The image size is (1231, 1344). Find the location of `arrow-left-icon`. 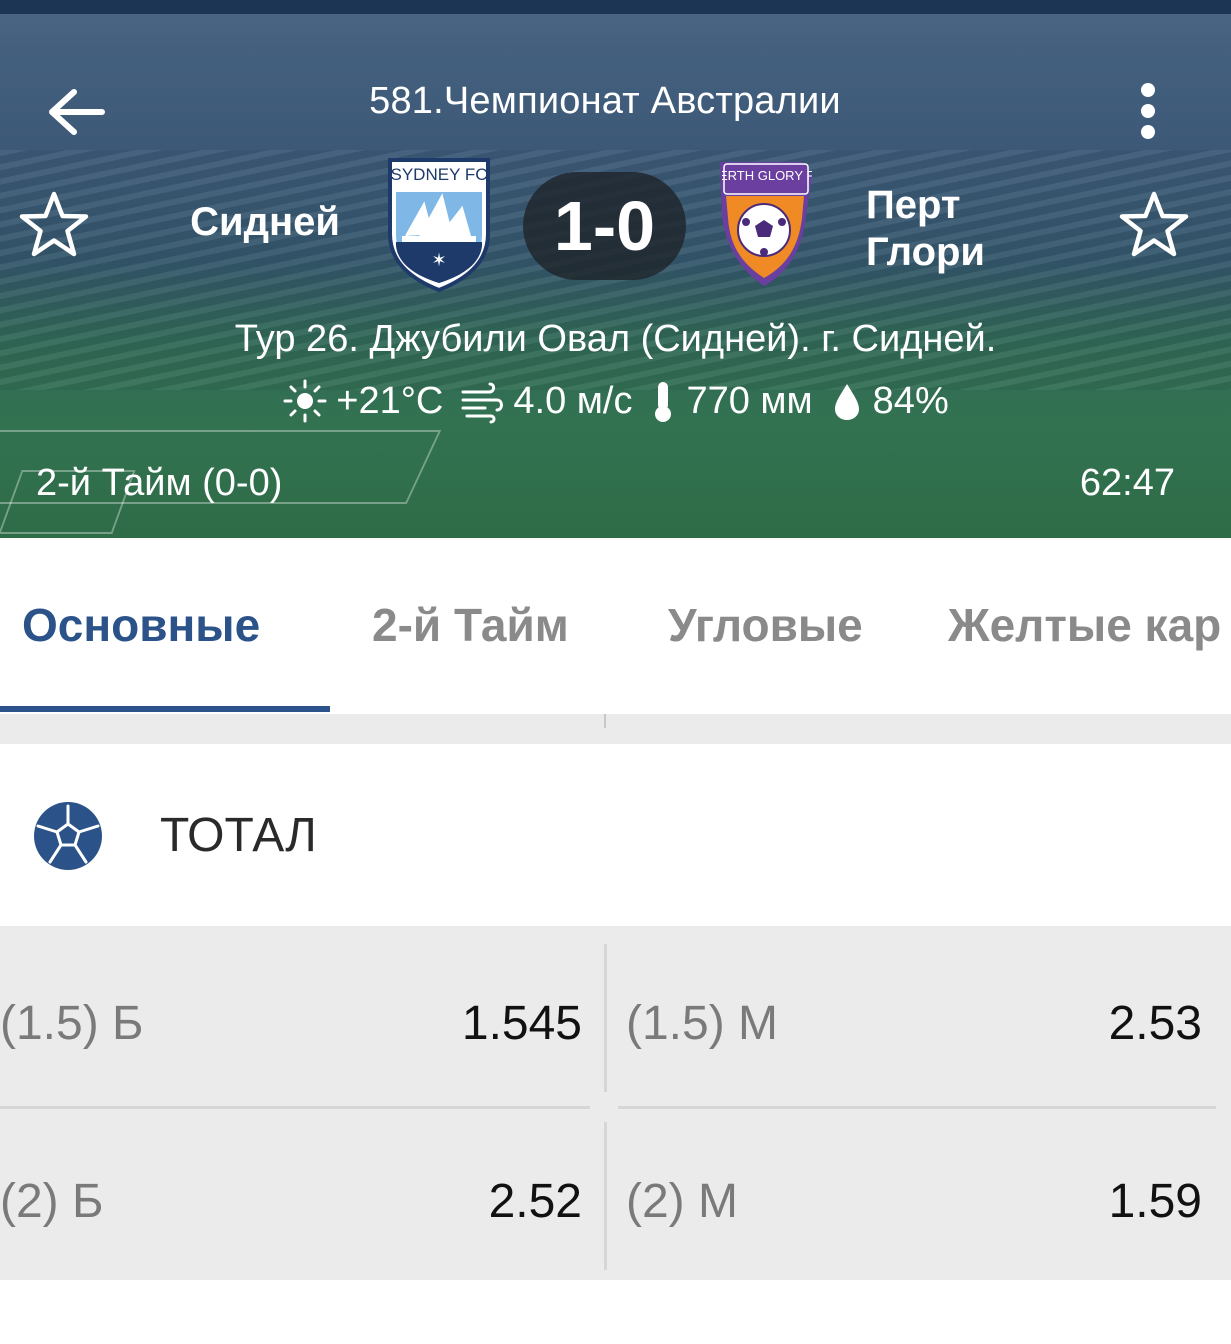

arrow-left-icon is located at coordinates (77, 112).